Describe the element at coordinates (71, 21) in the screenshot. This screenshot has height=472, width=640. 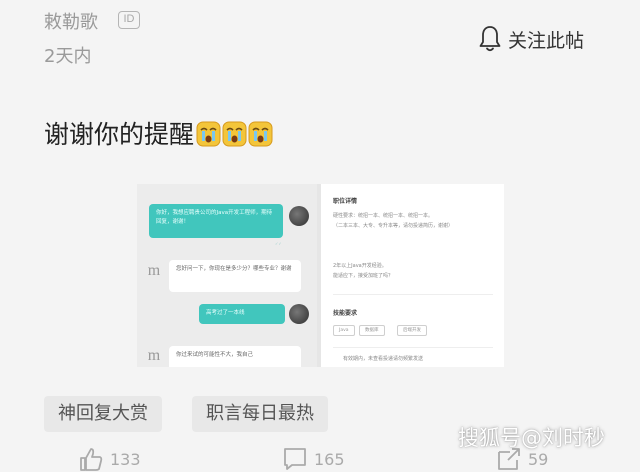
I see `author-name: 敕勒歌` at that location.